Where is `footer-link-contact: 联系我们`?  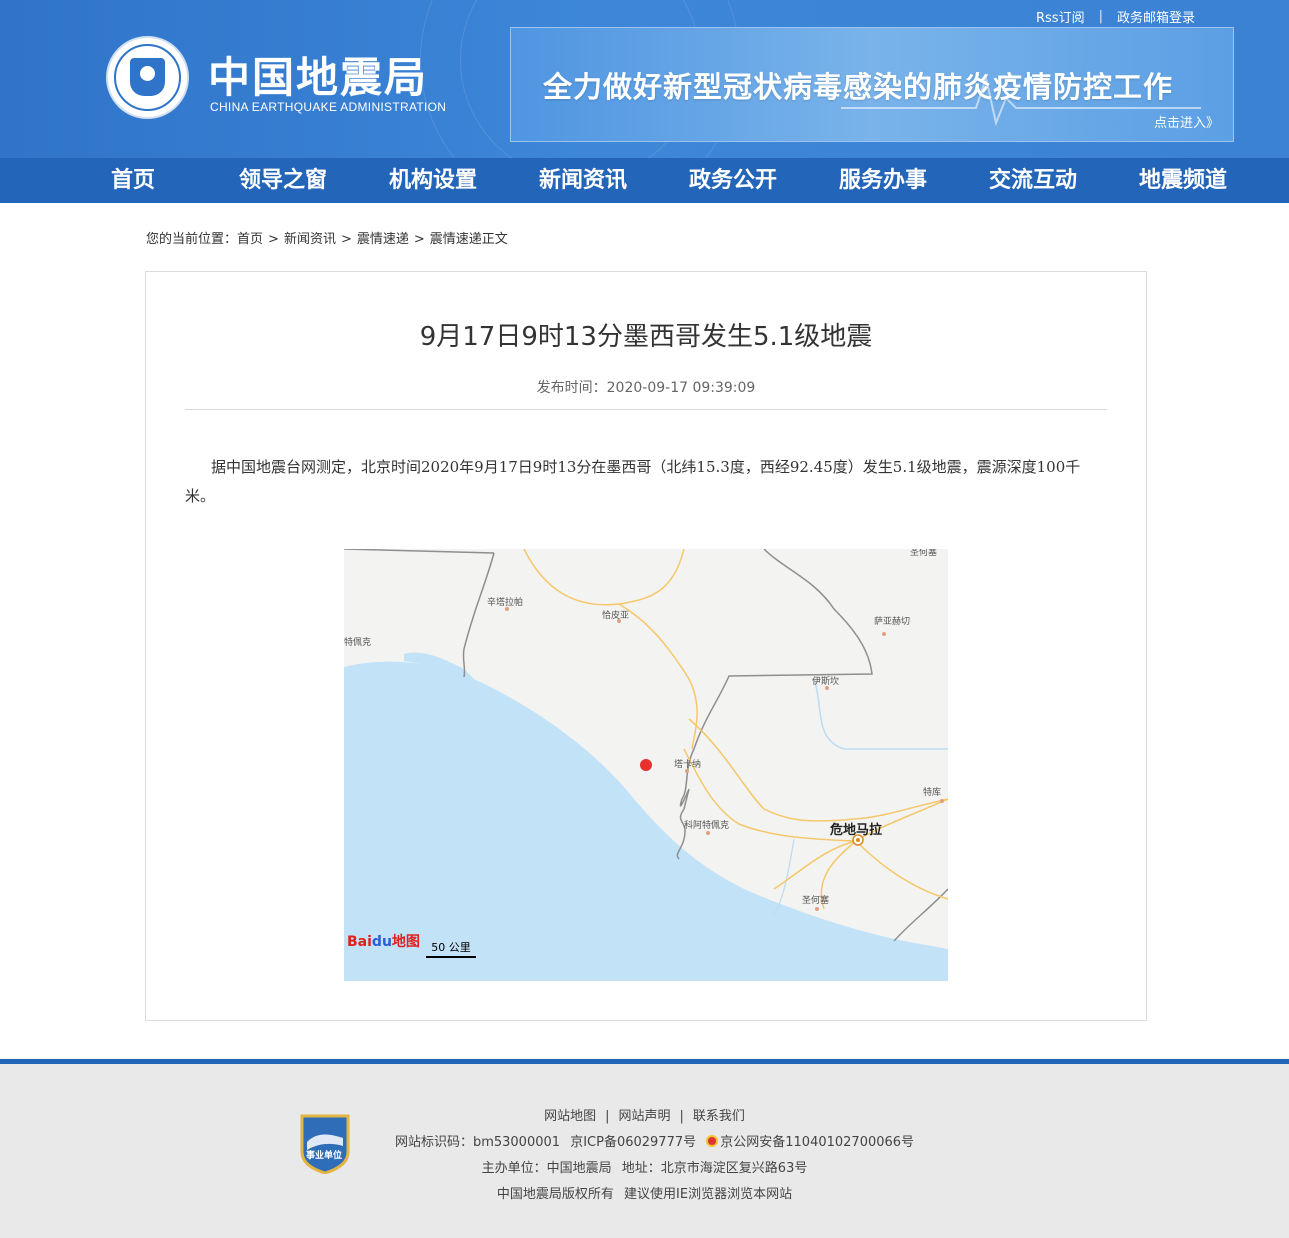
footer-link-contact: 联系我们 is located at coordinates (719, 1116).